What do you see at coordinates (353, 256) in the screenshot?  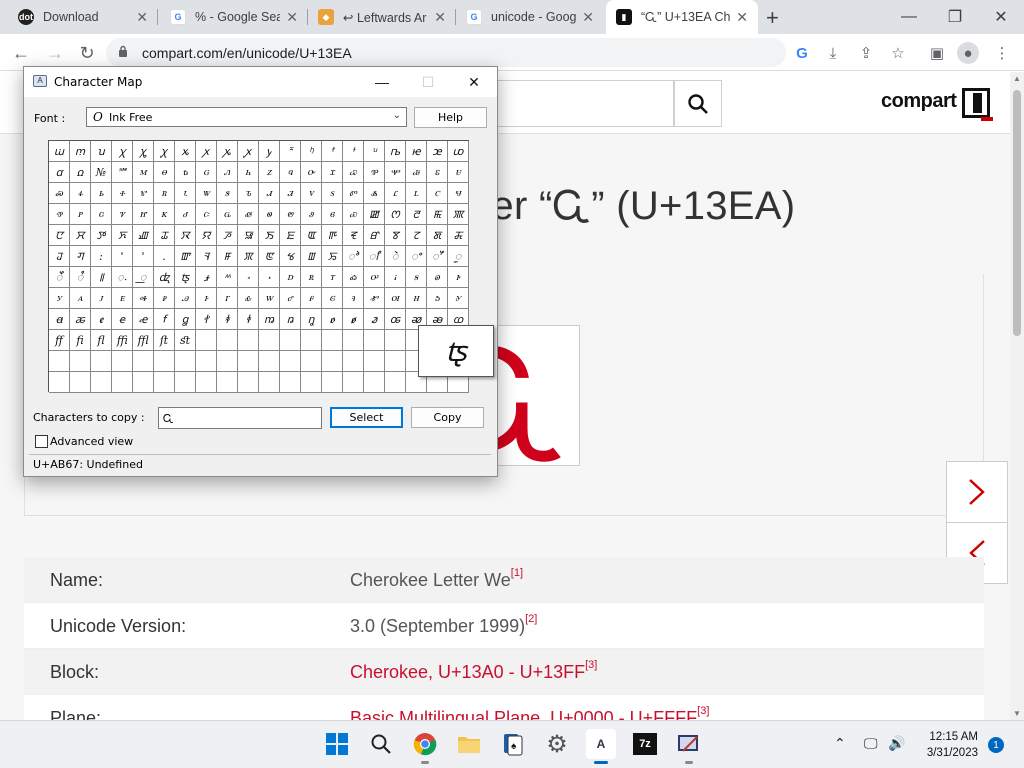 I see `character-cell: ꯣ` at bounding box center [353, 256].